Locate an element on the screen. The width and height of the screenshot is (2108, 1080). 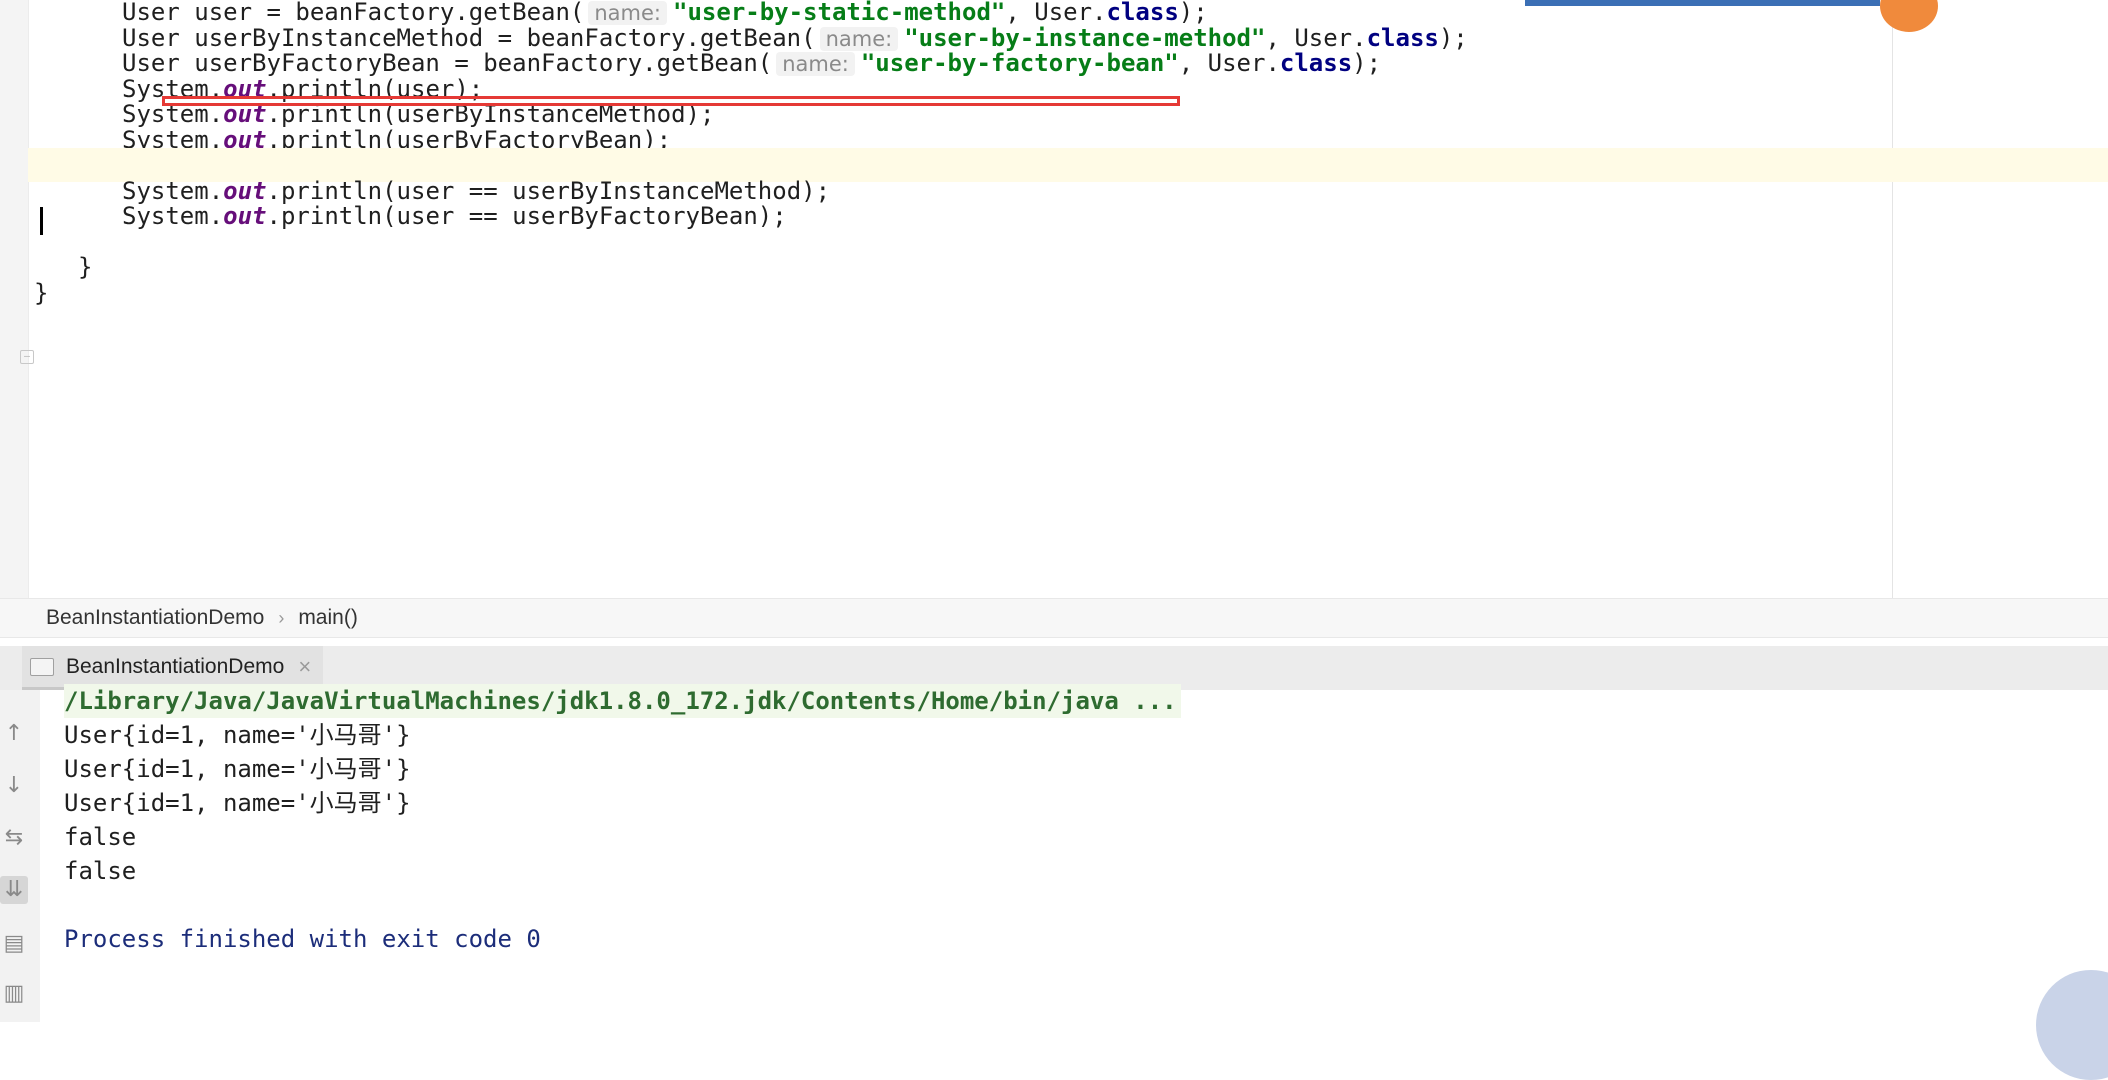
soft-wrap-icon: ⇆ is located at coordinates (14, 838).